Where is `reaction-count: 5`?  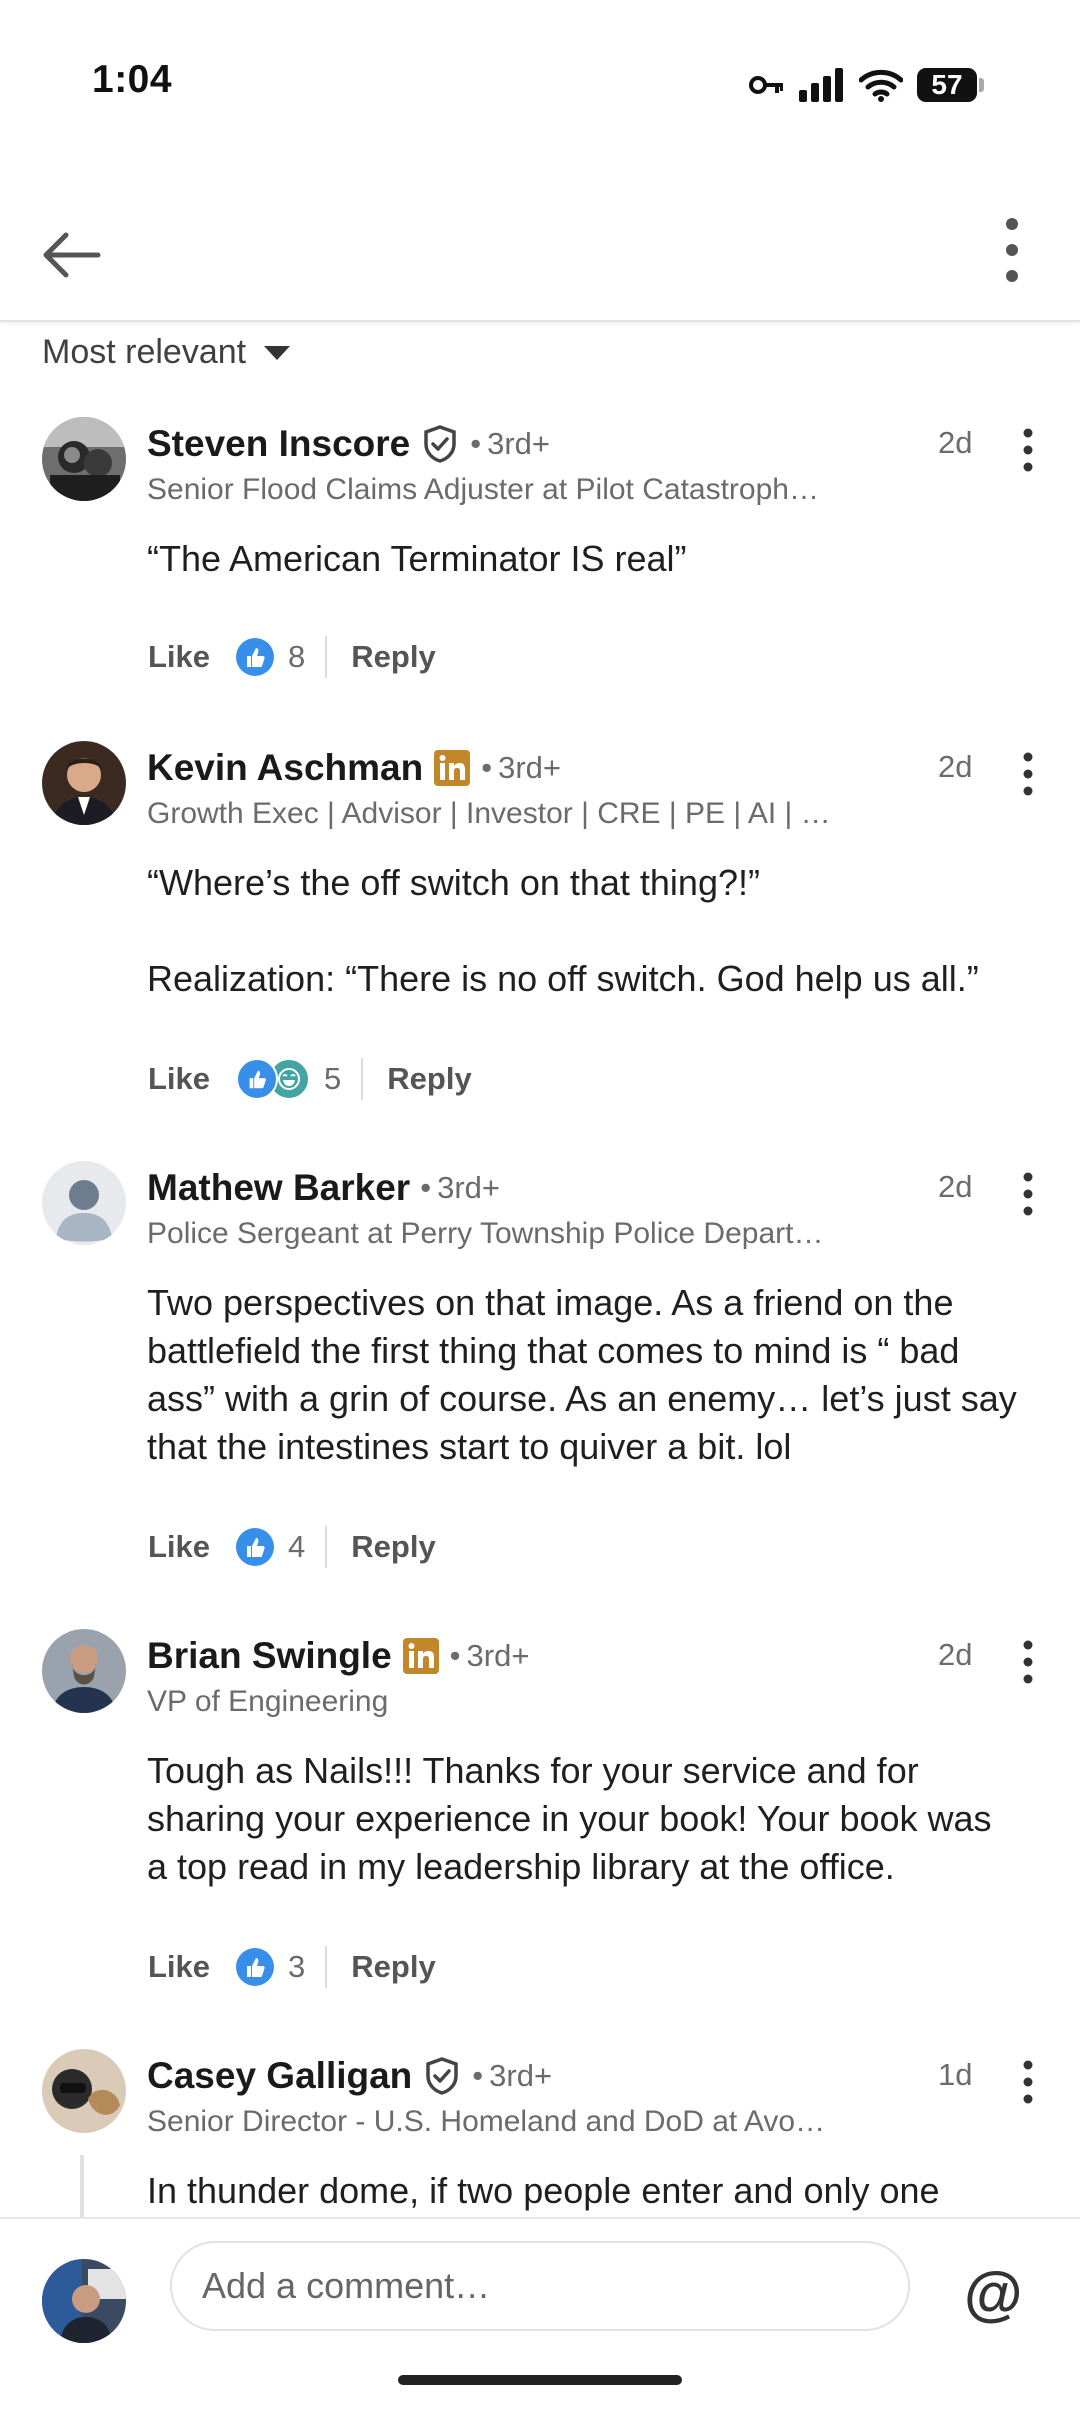
reaction-count: 5 is located at coordinates (332, 1079).